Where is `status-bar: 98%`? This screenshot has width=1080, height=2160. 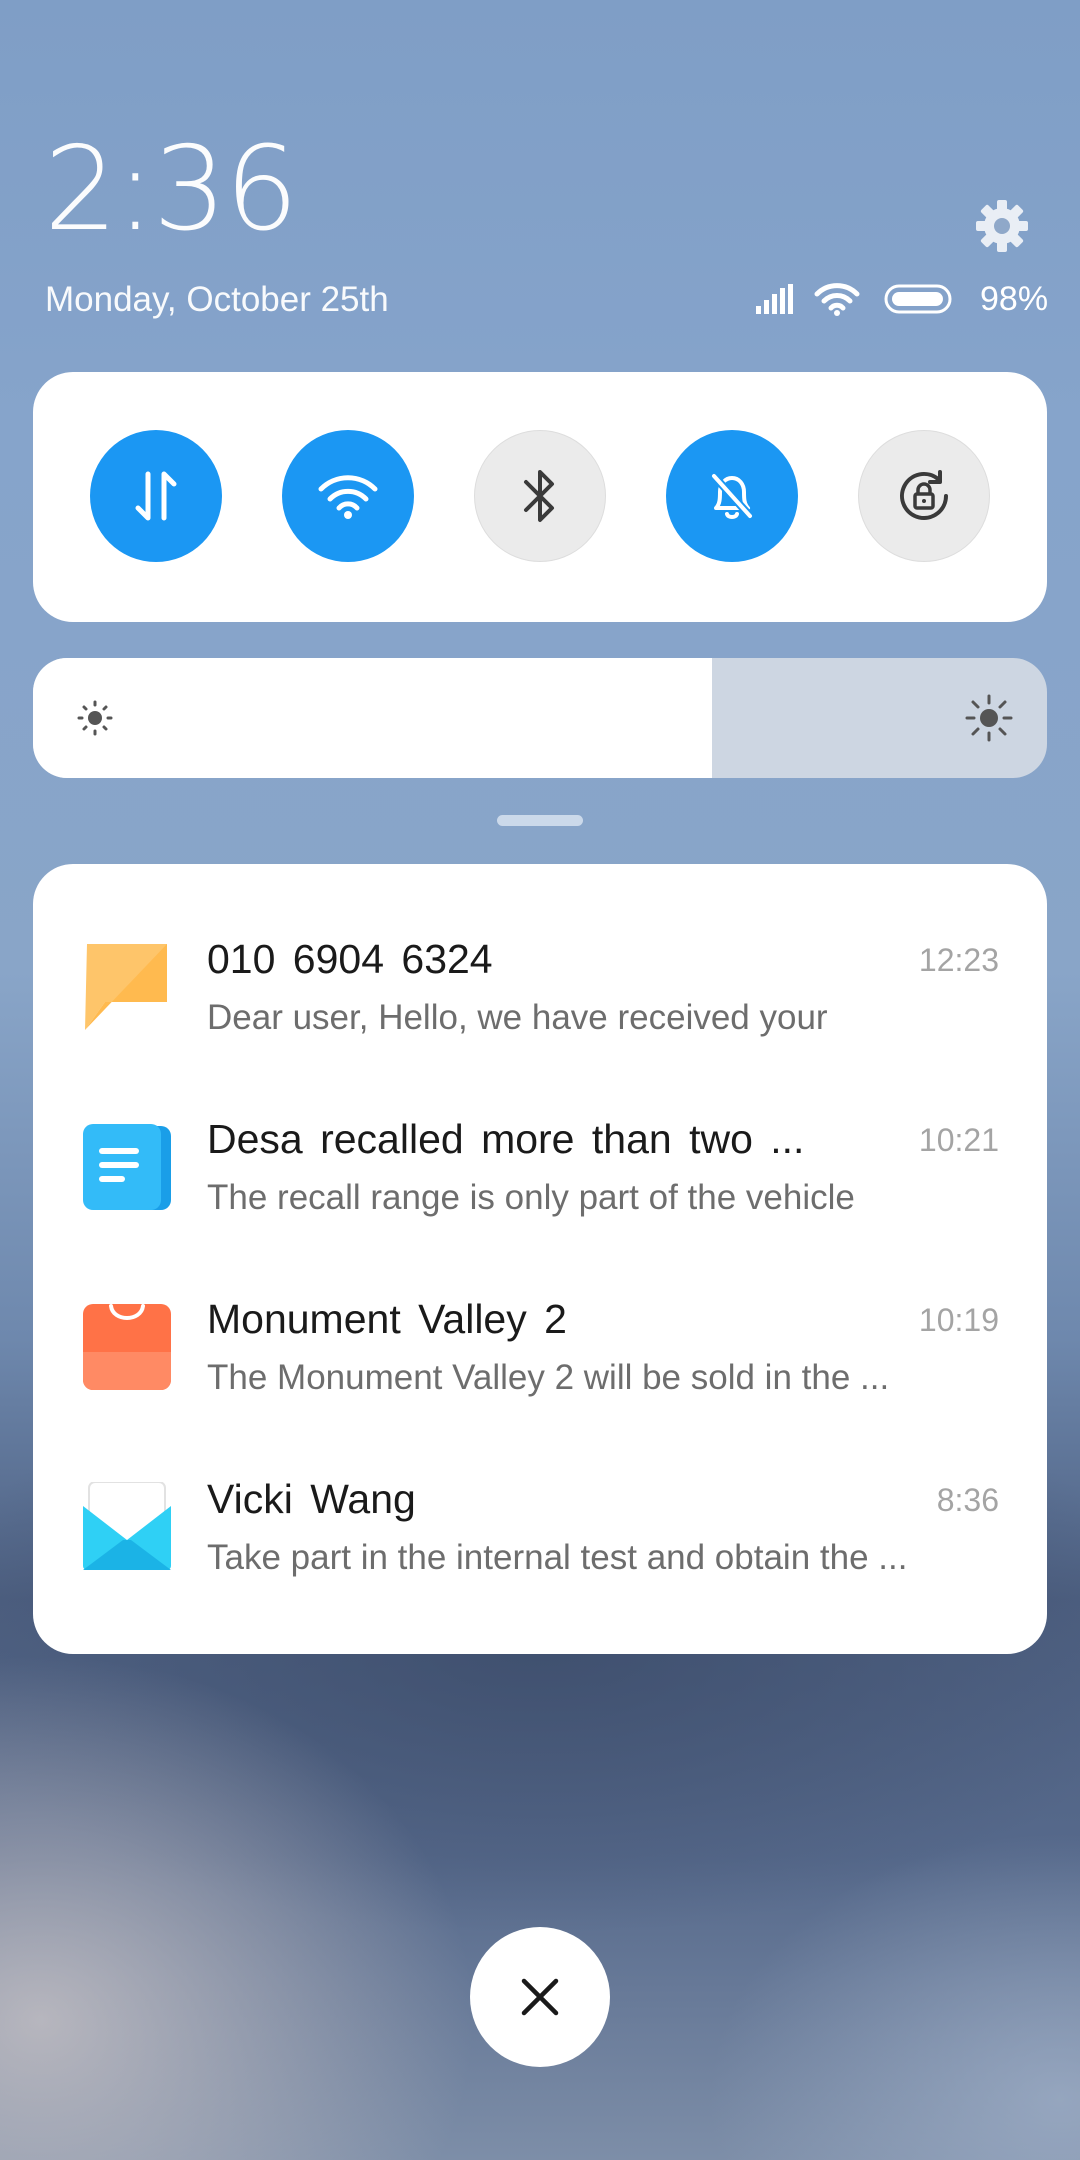
status-bar: 98% is located at coordinates (902, 299).